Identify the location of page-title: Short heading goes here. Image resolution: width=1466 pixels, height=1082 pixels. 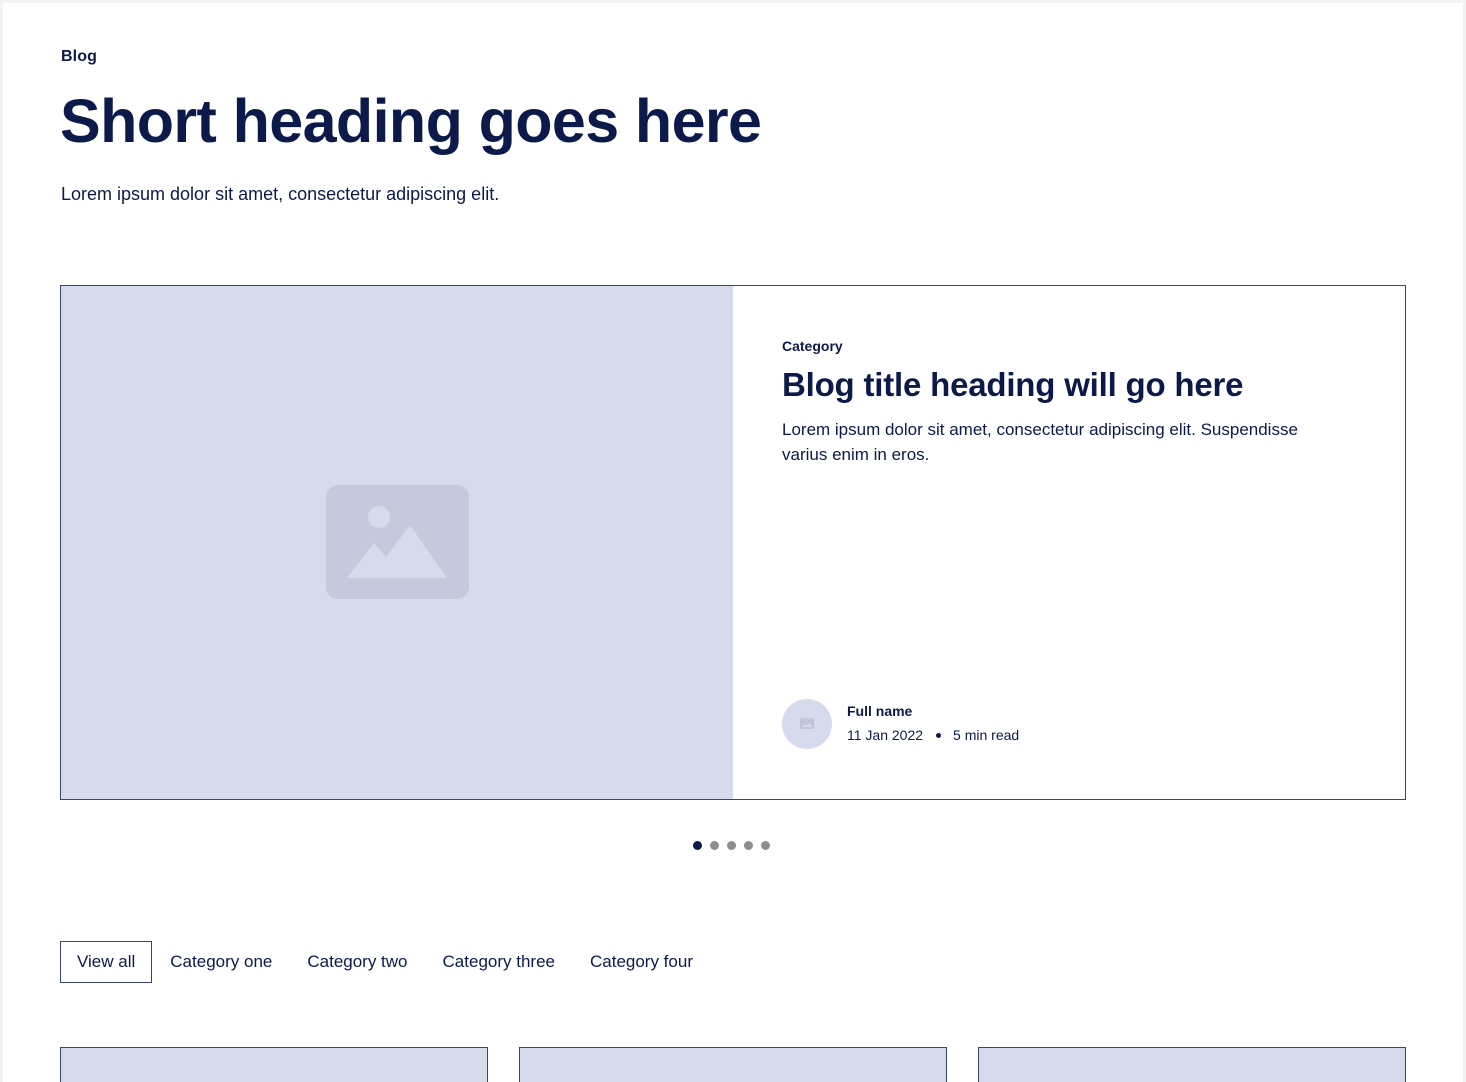
(411, 121).